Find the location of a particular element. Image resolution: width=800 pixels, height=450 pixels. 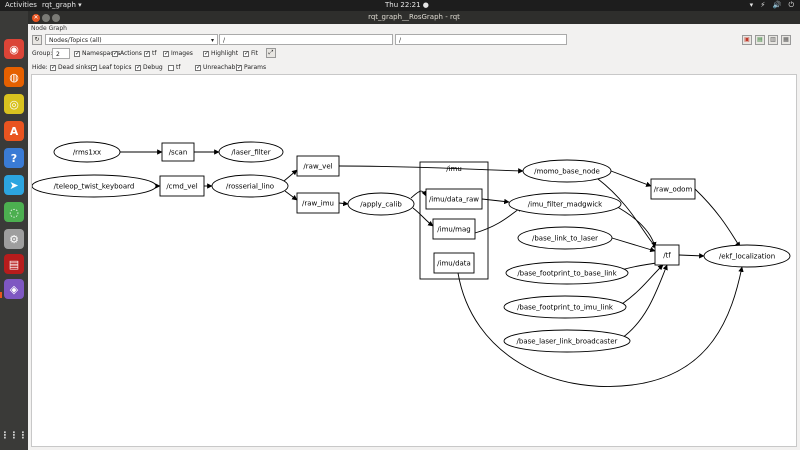

graph-node-label: /raw_odom is located at coordinates (673, 190).